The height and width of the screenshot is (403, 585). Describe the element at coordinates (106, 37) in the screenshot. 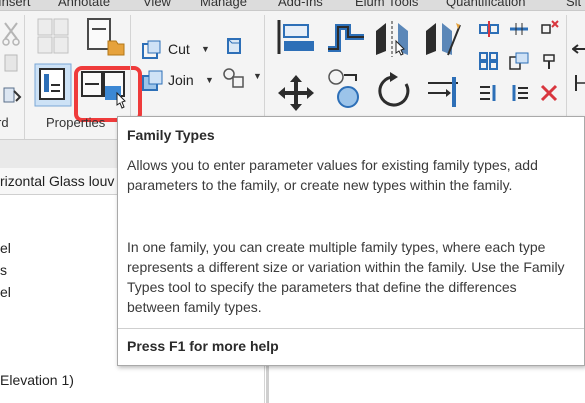

I see `load-family-icon` at that location.